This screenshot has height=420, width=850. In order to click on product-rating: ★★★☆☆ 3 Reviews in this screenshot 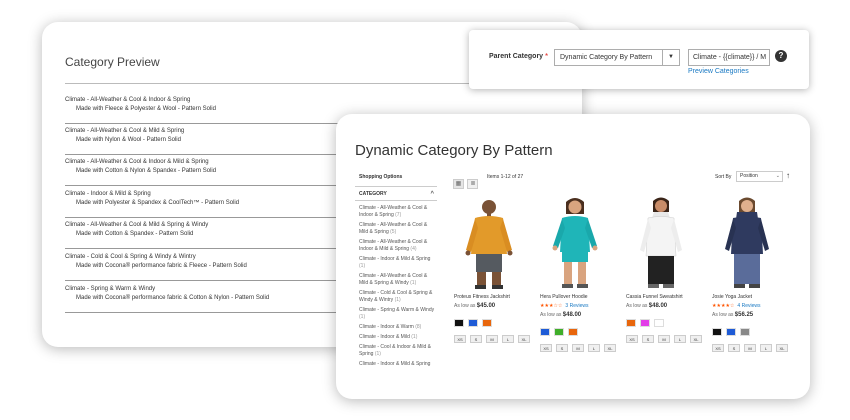, I will do `click(581, 306)`.